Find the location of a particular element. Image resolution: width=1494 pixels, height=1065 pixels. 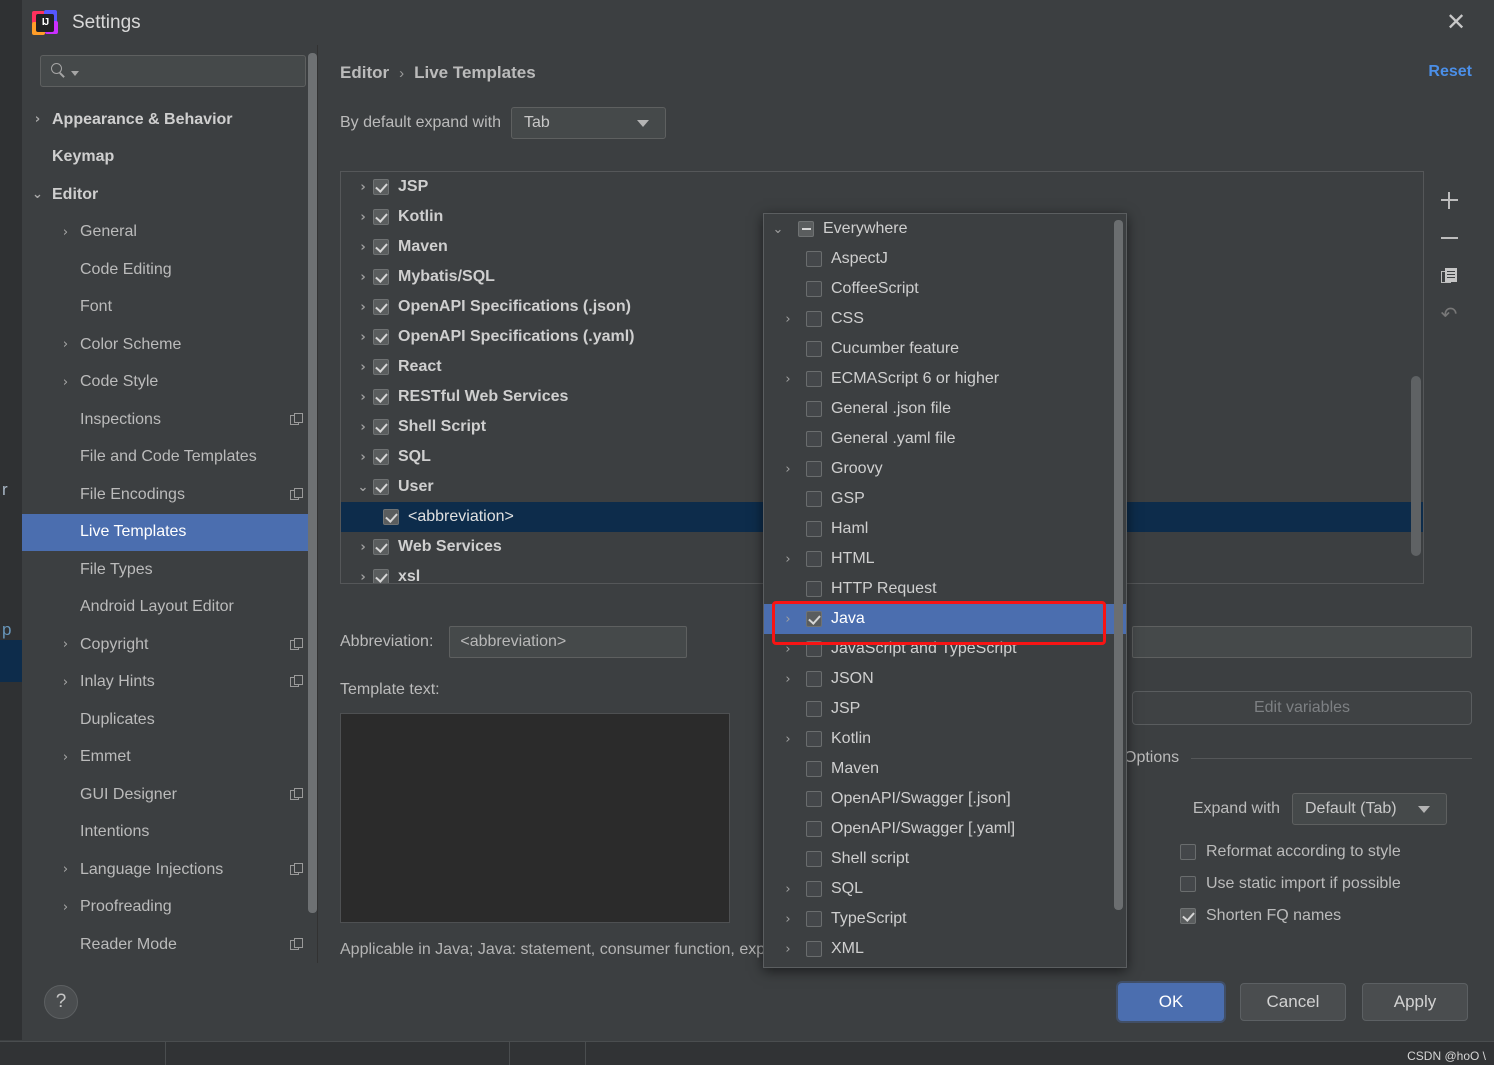

list-item: › XML is located at coordinates (945, 949).